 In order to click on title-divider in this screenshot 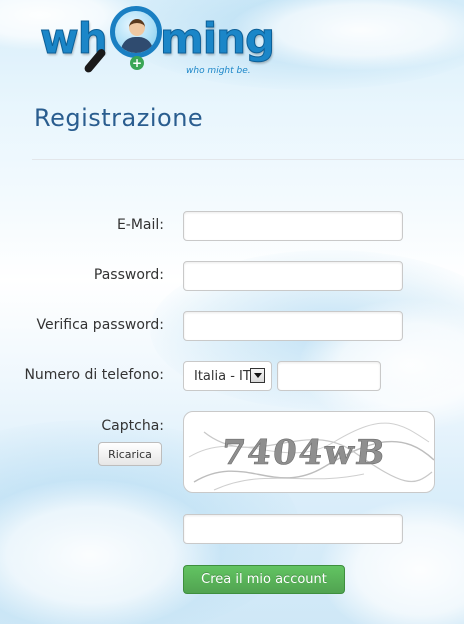, I will do `click(248, 159)`.